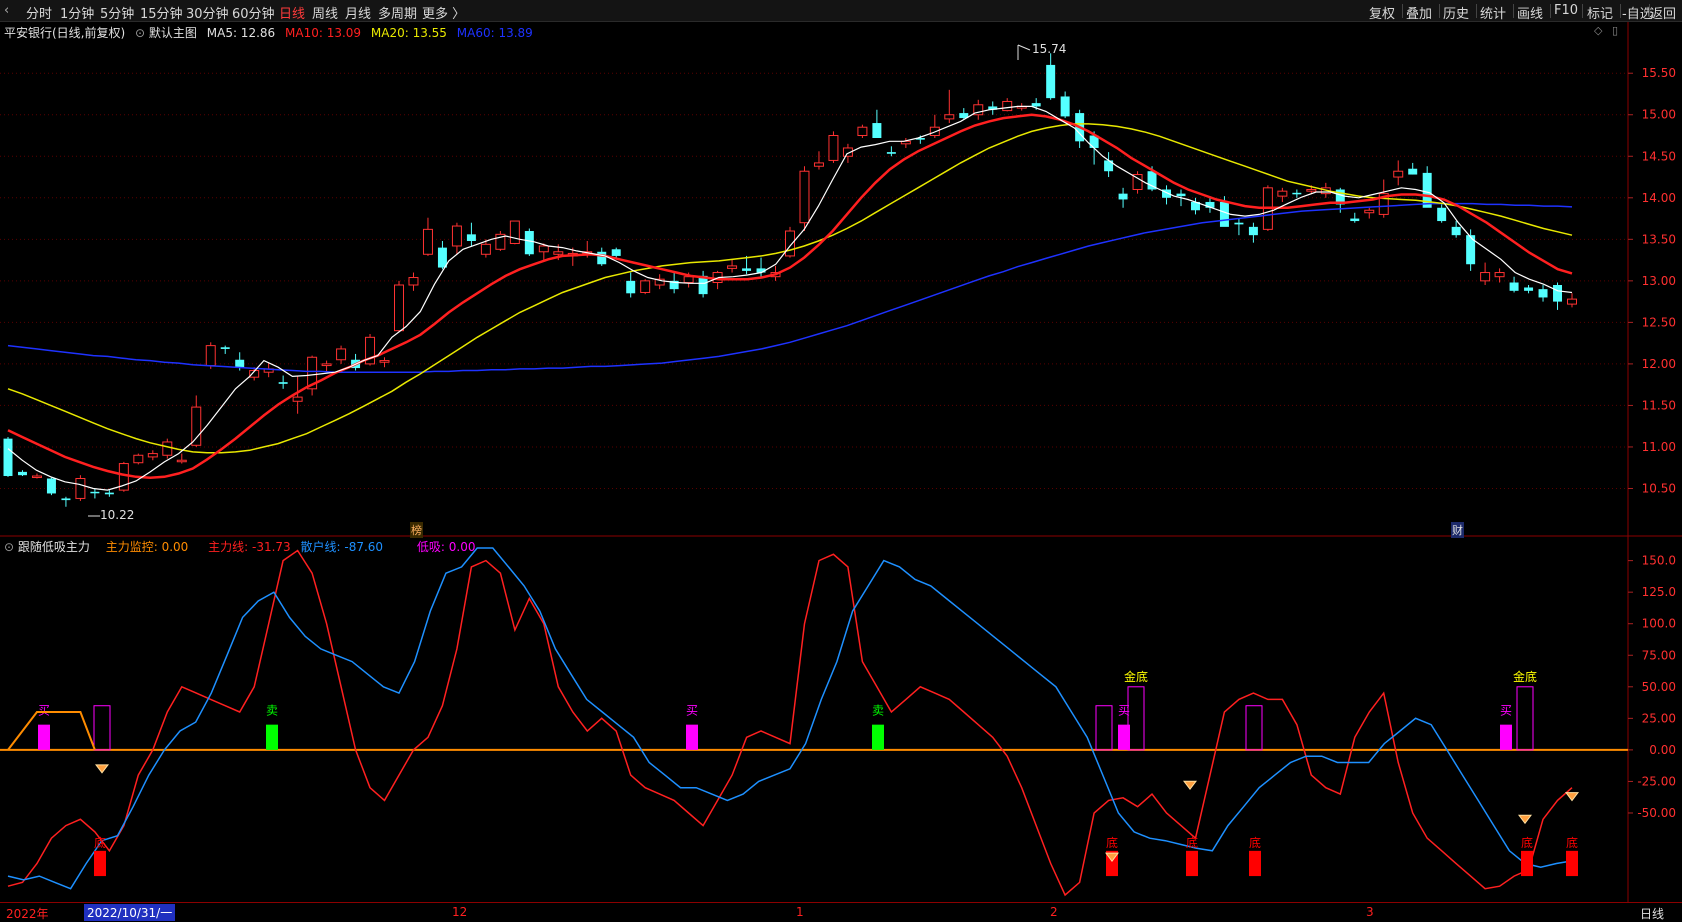 This screenshot has height=922, width=1682. I want to click on tab-monthly: 月线, so click(358, 12).